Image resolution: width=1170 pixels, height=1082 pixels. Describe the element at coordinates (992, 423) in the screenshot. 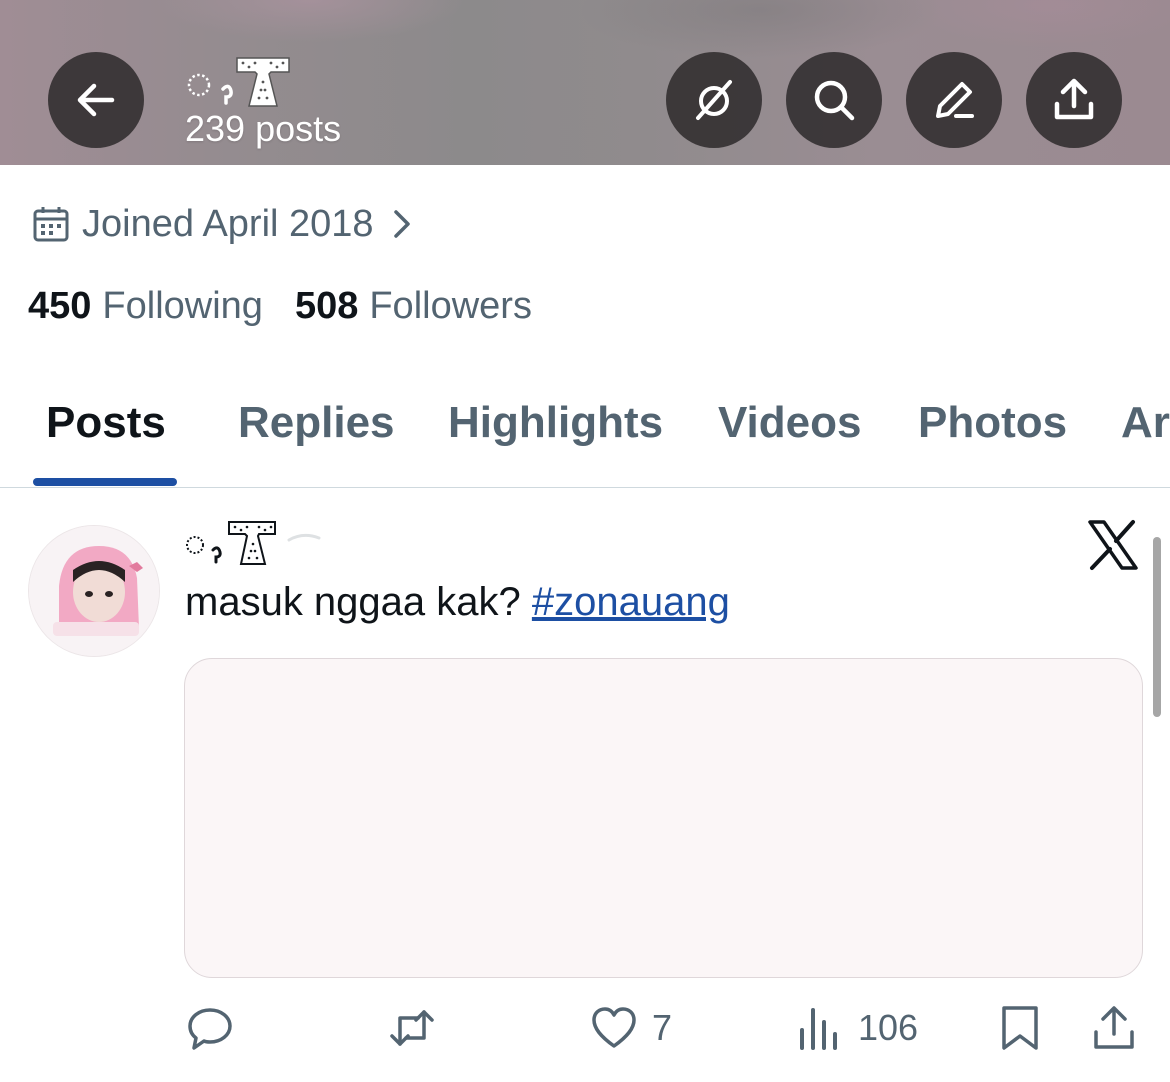

I see `tab-photos: Photos` at that location.